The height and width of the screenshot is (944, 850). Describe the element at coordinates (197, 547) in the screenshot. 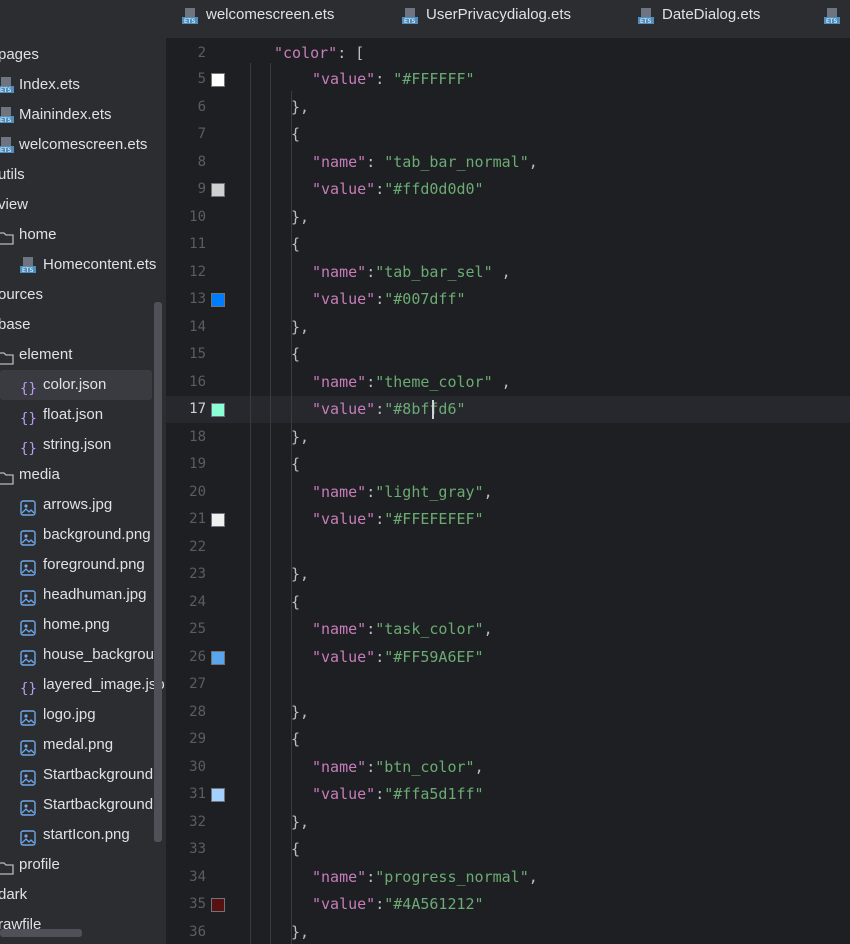

I see `line-number: 22` at that location.